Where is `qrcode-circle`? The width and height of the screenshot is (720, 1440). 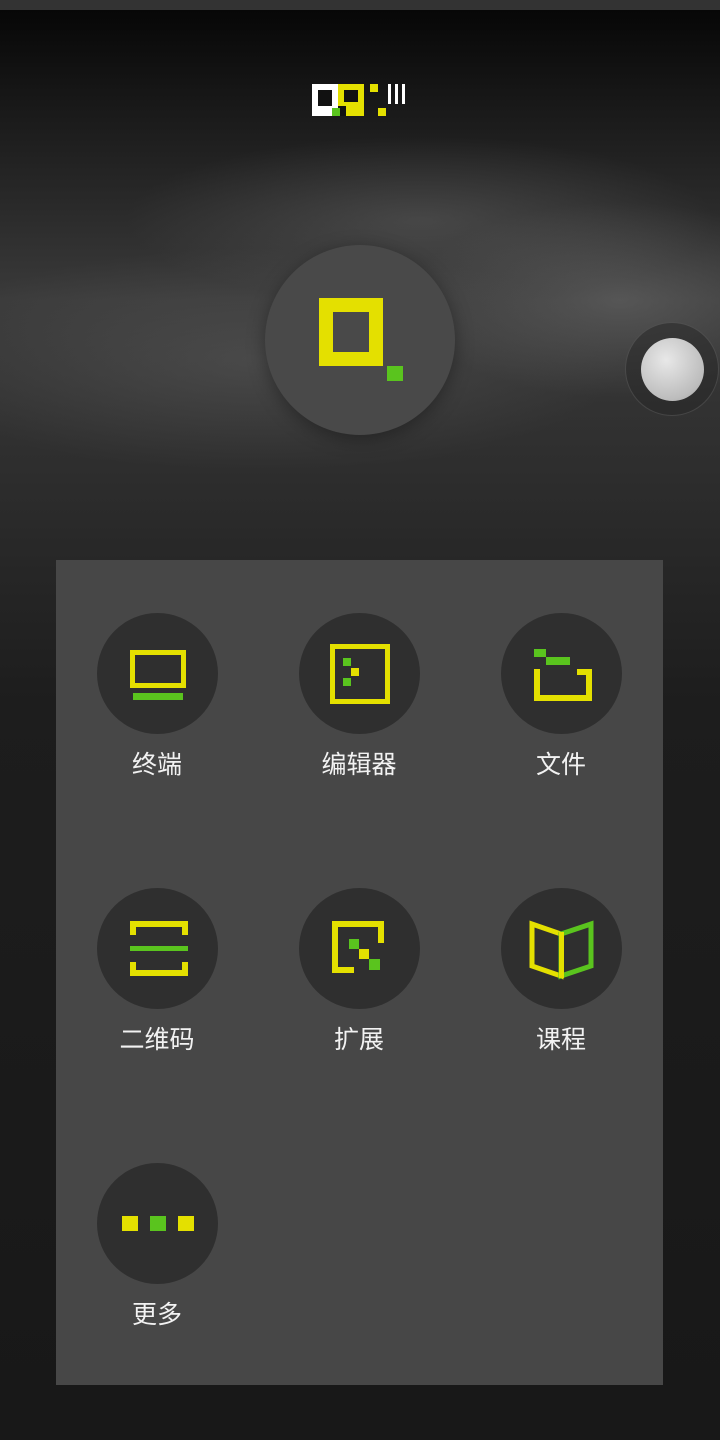
qrcode-circle is located at coordinates (157, 948).